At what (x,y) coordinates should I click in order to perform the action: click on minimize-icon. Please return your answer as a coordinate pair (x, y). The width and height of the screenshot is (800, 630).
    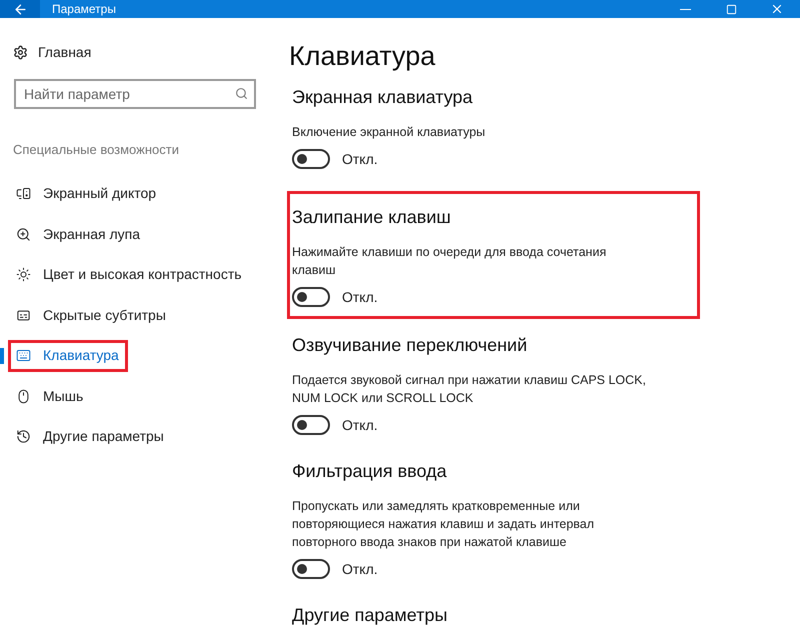
    Looking at the image, I should click on (685, 9).